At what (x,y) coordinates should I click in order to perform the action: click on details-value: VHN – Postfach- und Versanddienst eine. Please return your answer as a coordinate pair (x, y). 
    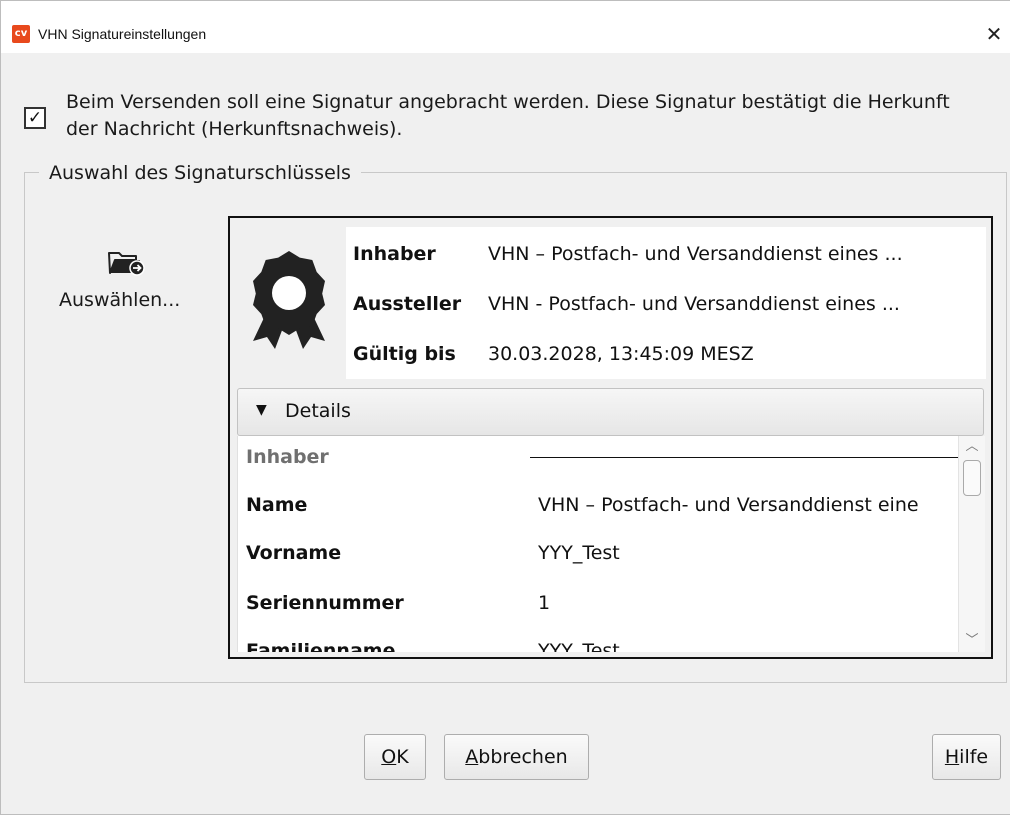
    Looking at the image, I should click on (728, 505).